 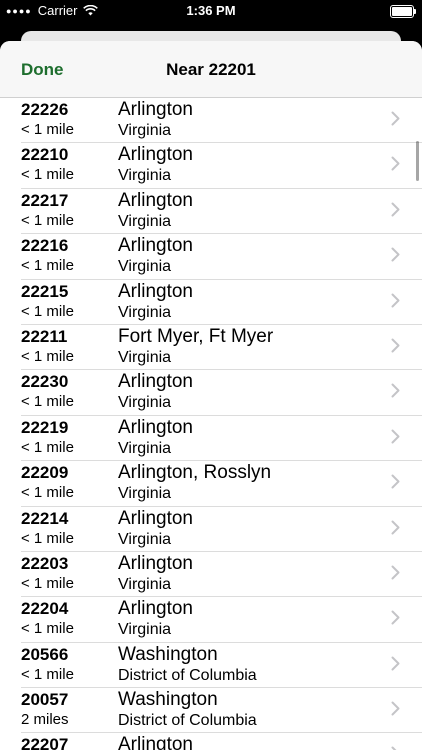 What do you see at coordinates (45, 109) in the screenshot?
I see `zip-code: 22226` at bounding box center [45, 109].